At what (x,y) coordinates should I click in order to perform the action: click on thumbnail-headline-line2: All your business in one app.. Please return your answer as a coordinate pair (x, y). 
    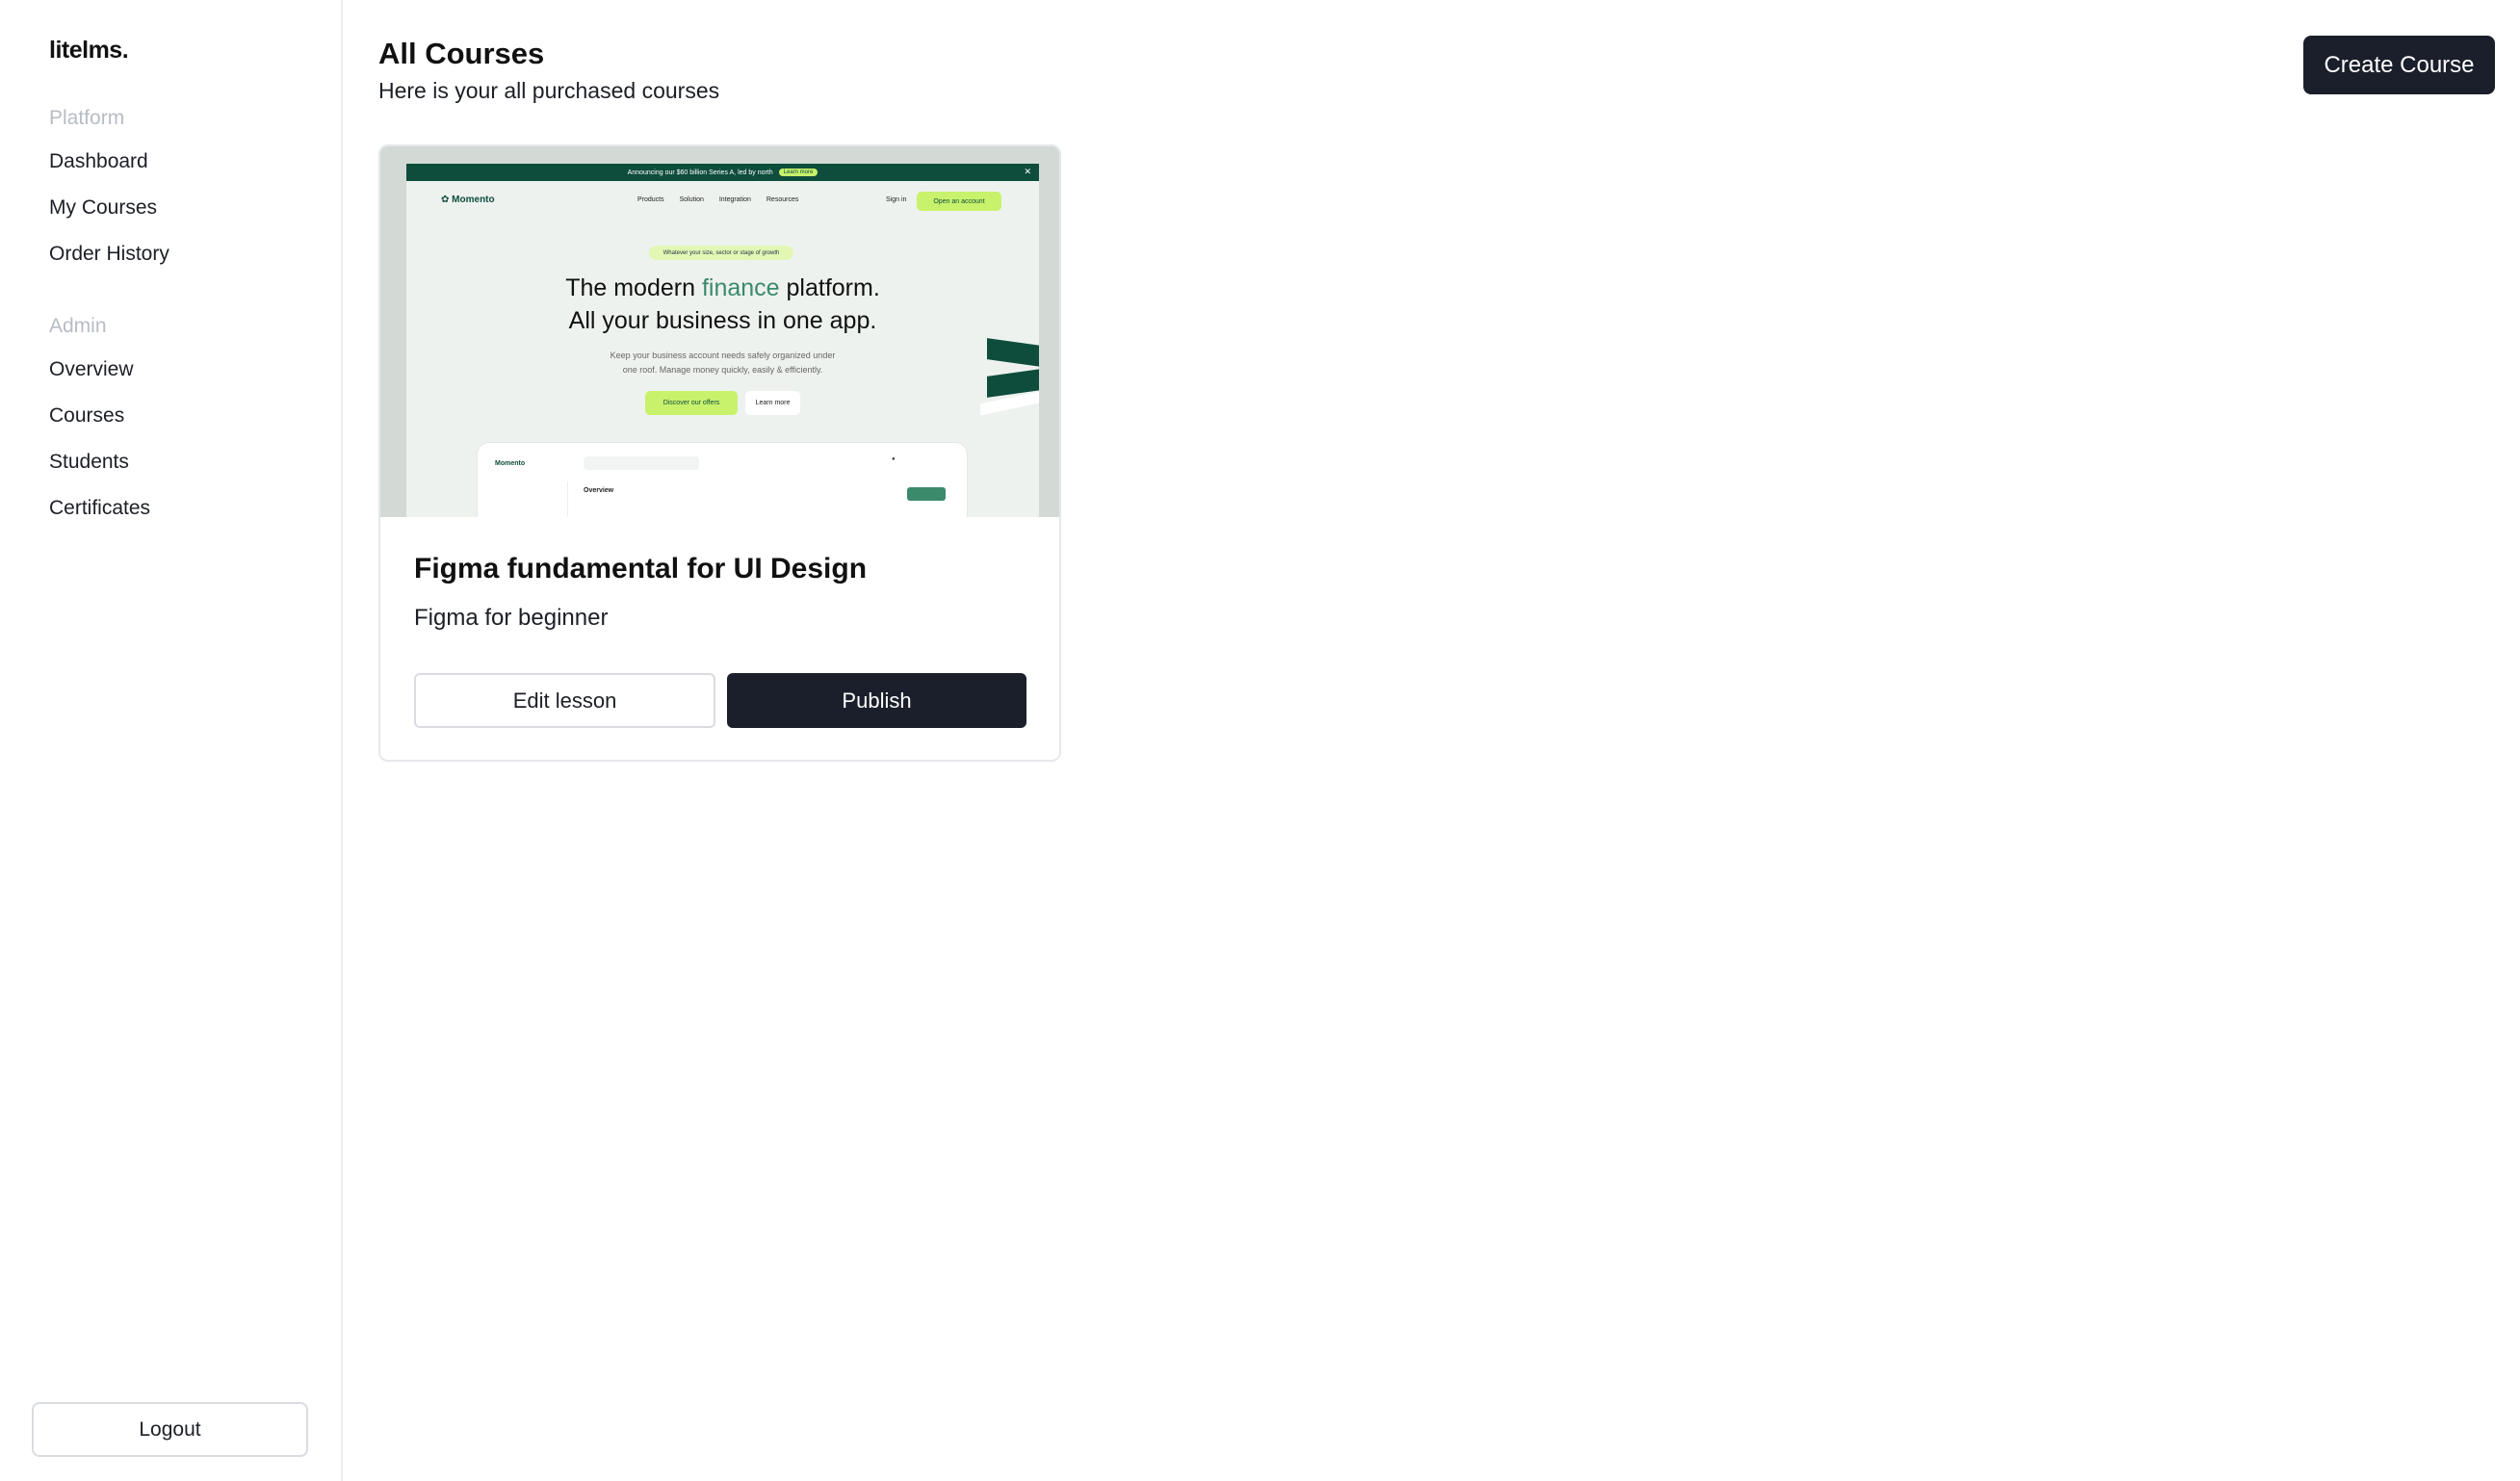
    Looking at the image, I should click on (722, 321).